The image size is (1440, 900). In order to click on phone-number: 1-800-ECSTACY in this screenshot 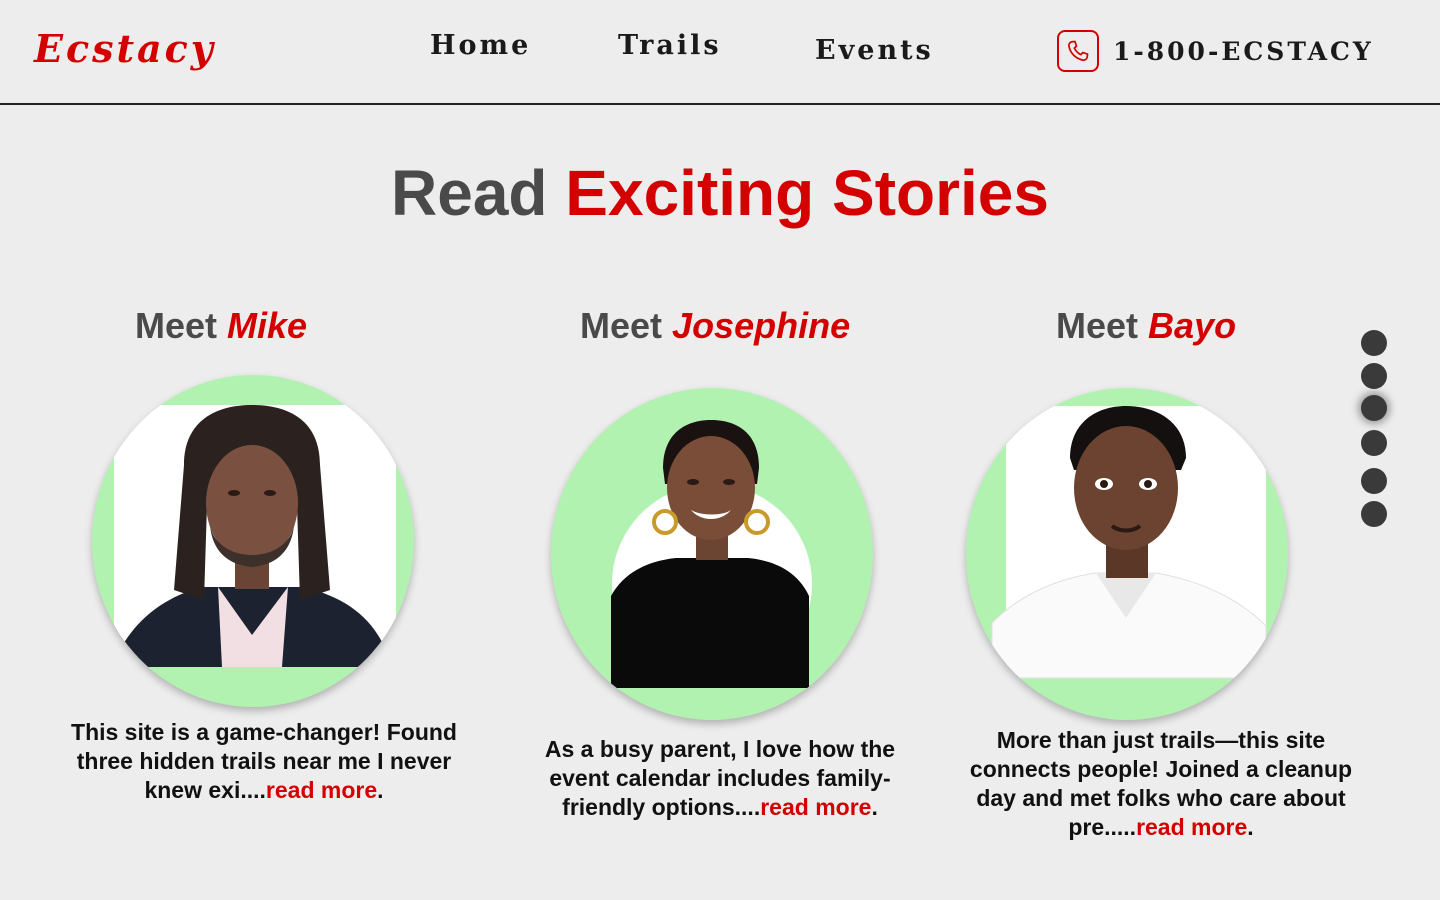, I will do `click(1243, 51)`.